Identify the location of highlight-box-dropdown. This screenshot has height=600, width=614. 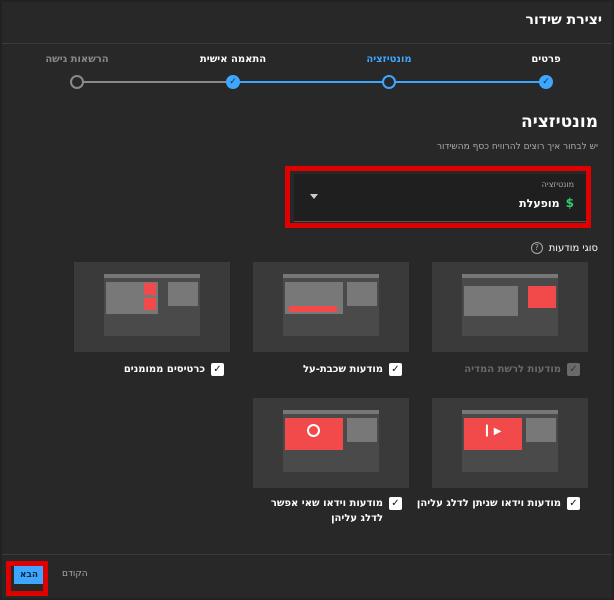
(438, 197).